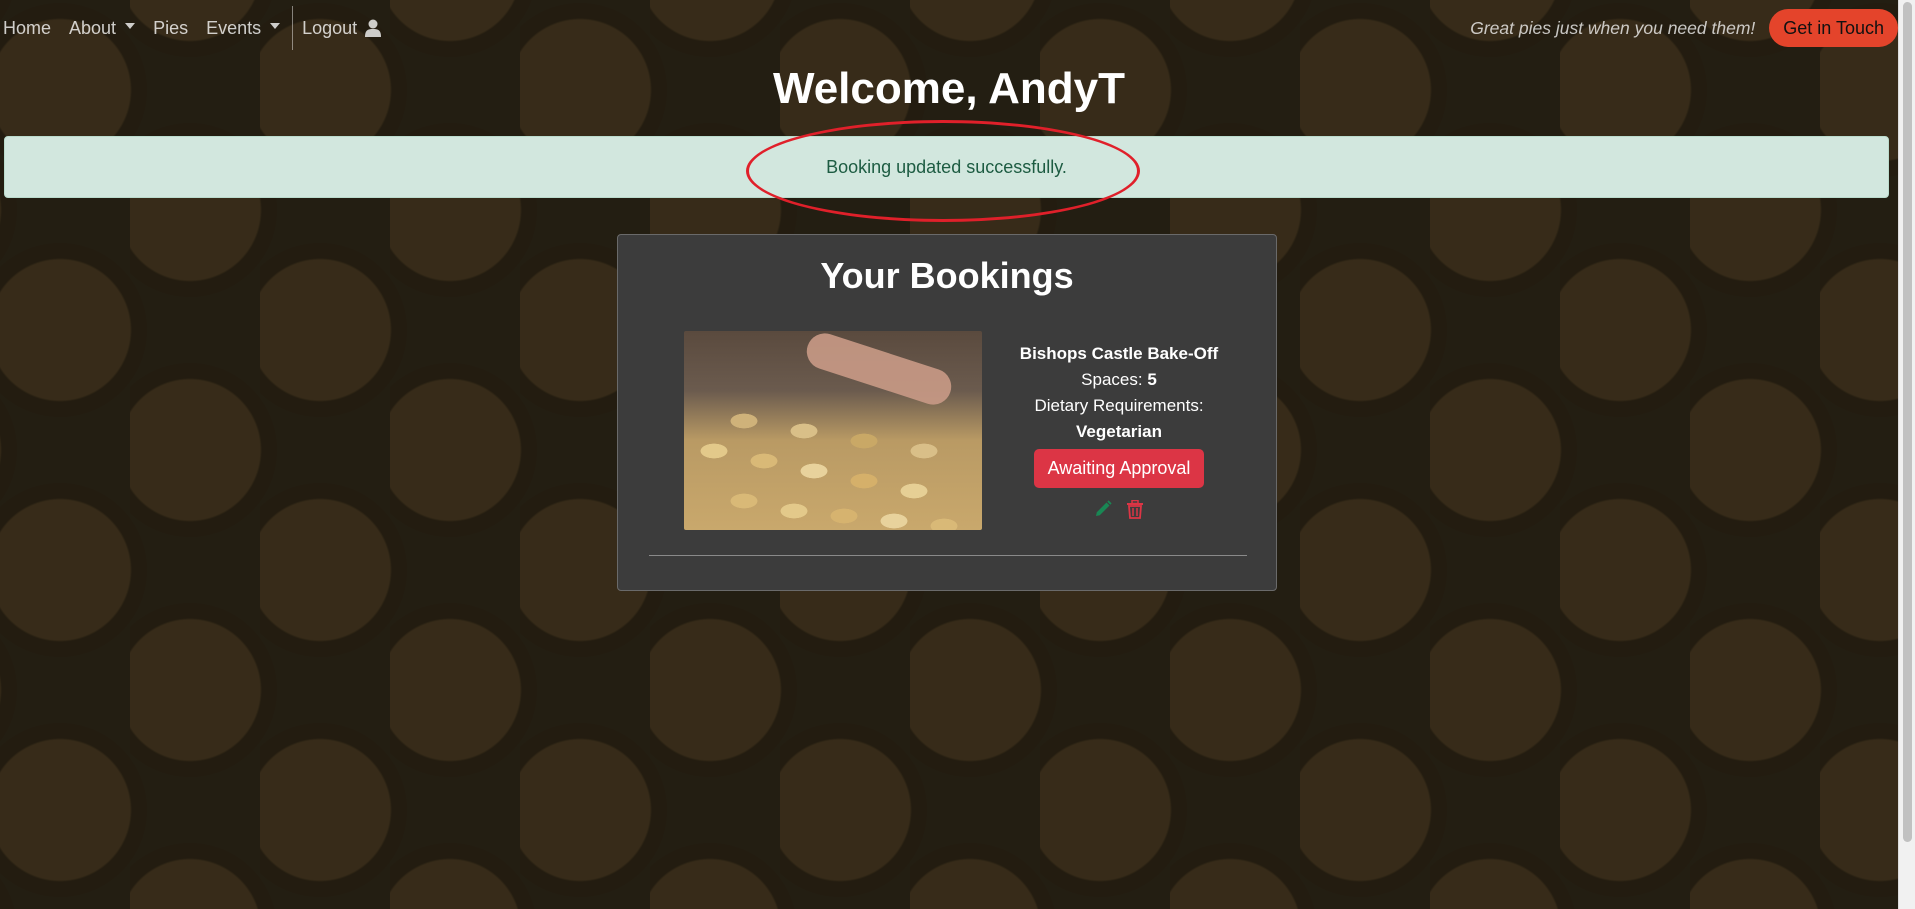 The height and width of the screenshot is (909, 1915). Describe the element at coordinates (93, 27) in the screenshot. I see `nav-about-label: About` at that location.